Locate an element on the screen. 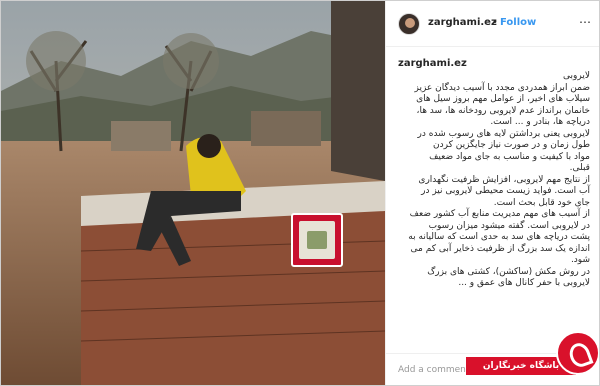 This screenshot has width=600, height=386. iran-flag-sticker is located at coordinates (317, 240).